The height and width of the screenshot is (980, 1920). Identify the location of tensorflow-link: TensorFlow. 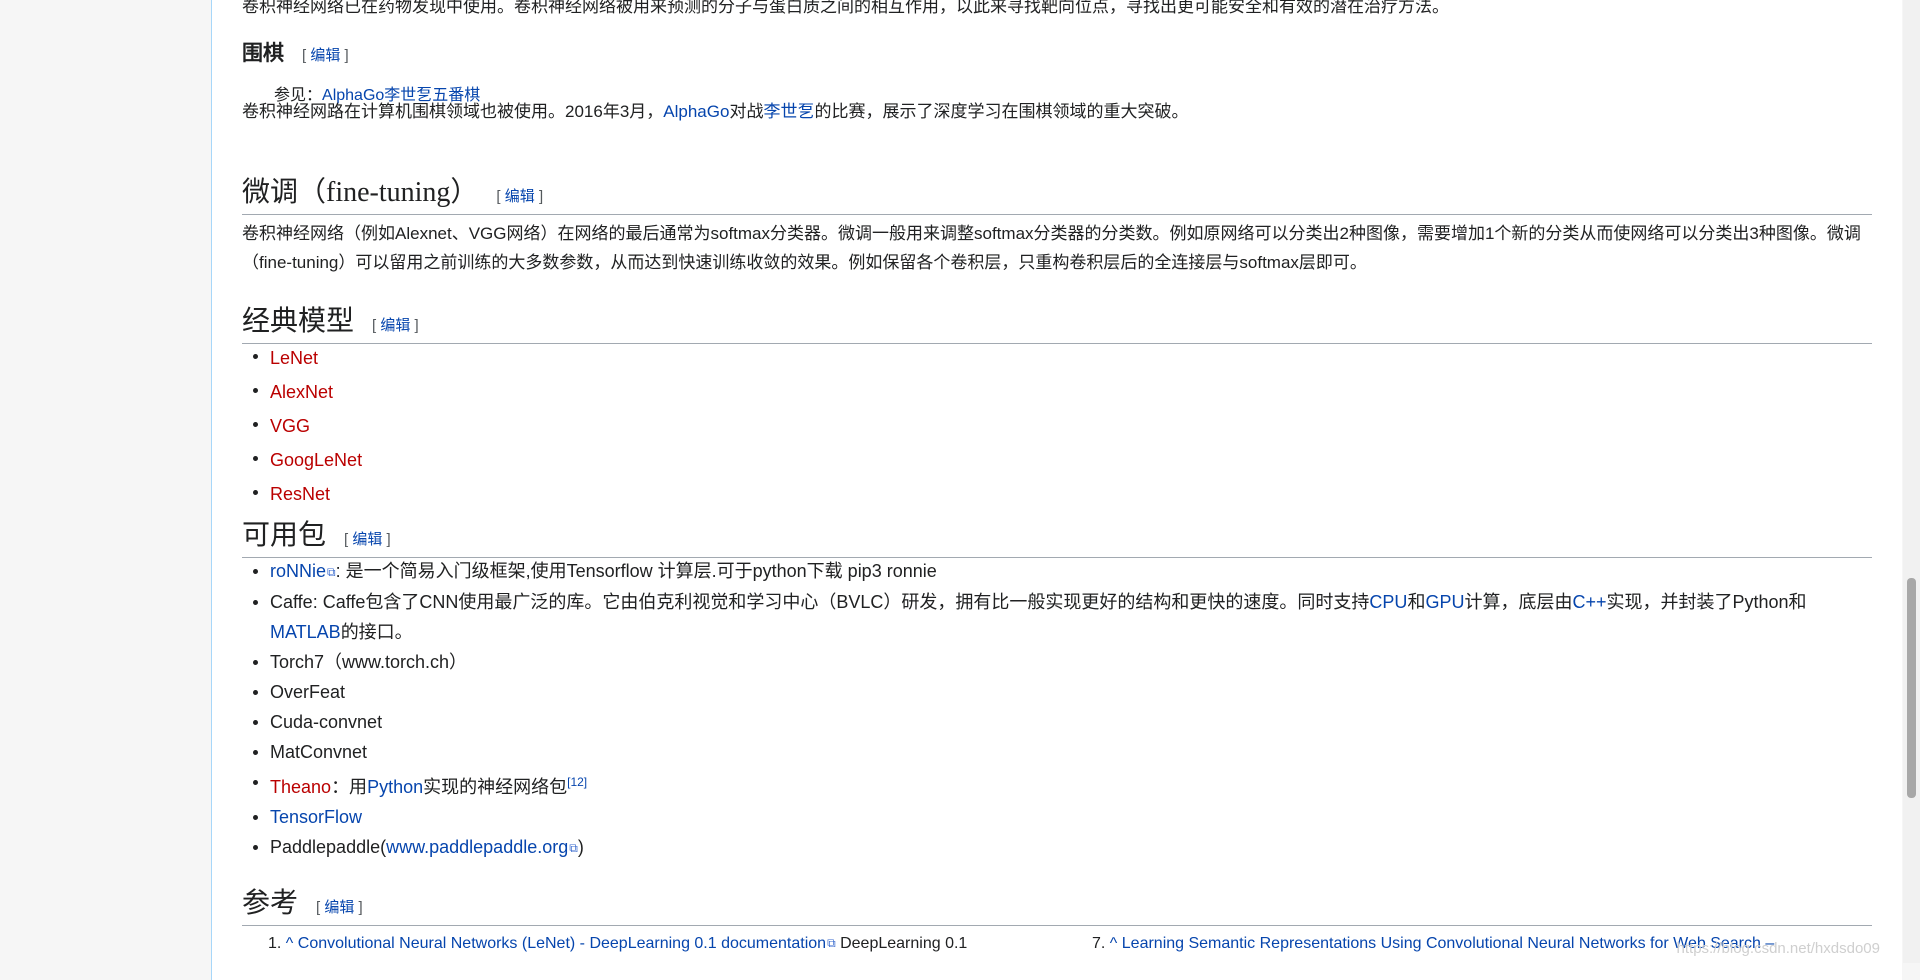
(316, 817).